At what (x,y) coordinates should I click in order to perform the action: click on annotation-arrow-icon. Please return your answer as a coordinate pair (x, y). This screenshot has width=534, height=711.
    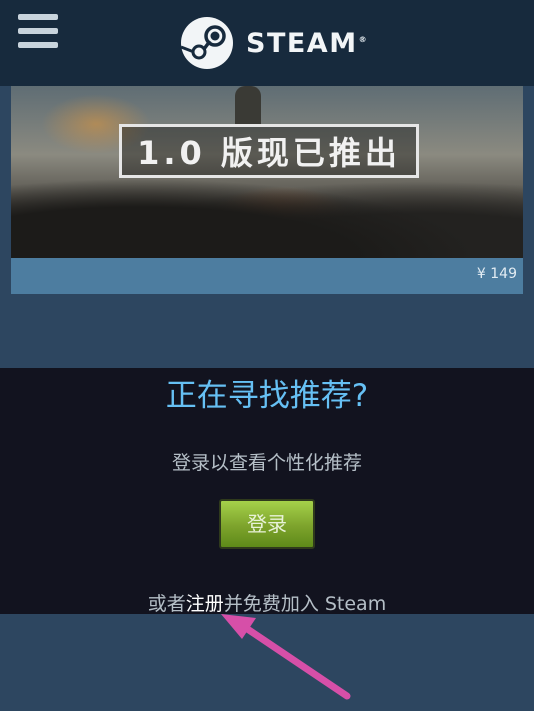
    Looking at the image, I should click on (286, 657).